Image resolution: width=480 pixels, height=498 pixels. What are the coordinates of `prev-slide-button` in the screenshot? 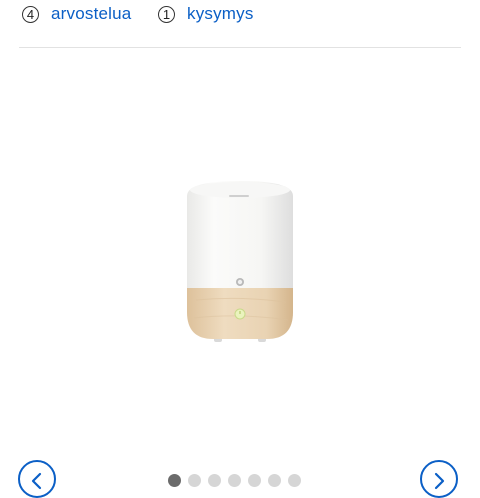 It's located at (37, 479).